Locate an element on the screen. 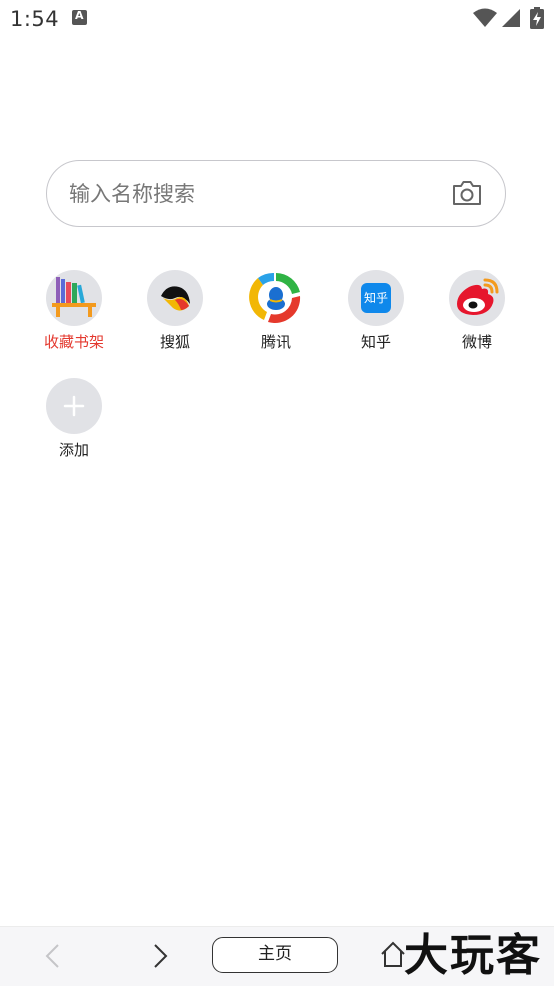 This screenshot has width=554, height=986. bookshelf-icon is located at coordinates (74, 298).